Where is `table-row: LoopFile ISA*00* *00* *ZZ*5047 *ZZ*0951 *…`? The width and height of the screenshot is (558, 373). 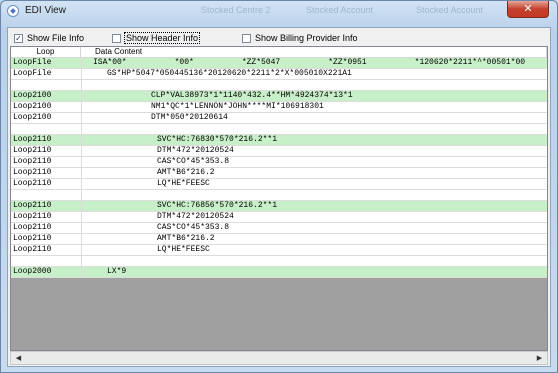 table-row: LoopFile ISA*00* *00* *ZZ*5047 *ZZ*0951 *… is located at coordinates (279, 63).